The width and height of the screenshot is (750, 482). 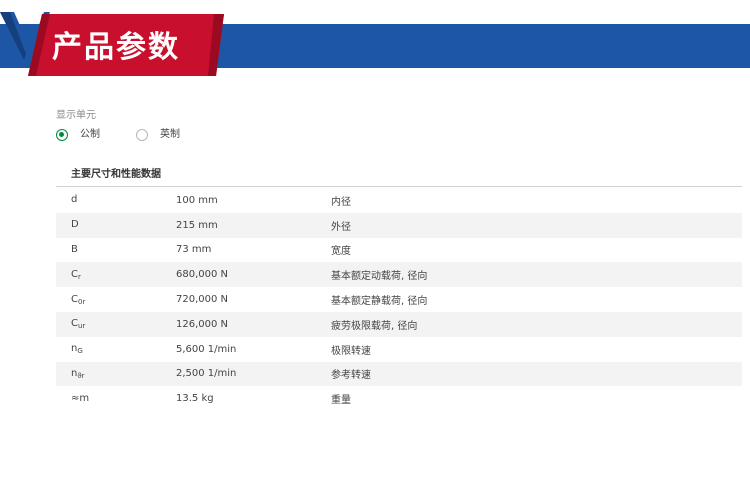 What do you see at coordinates (202, 300) in the screenshot?
I see `row-value: 720,000 N` at bounding box center [202, 300].